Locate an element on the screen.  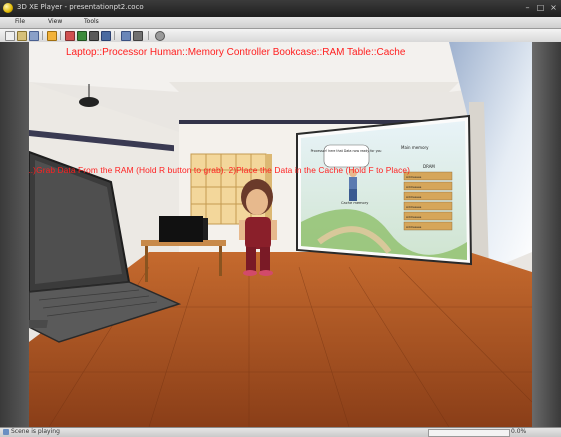
screen-icon is located at coordinates (138, 36).